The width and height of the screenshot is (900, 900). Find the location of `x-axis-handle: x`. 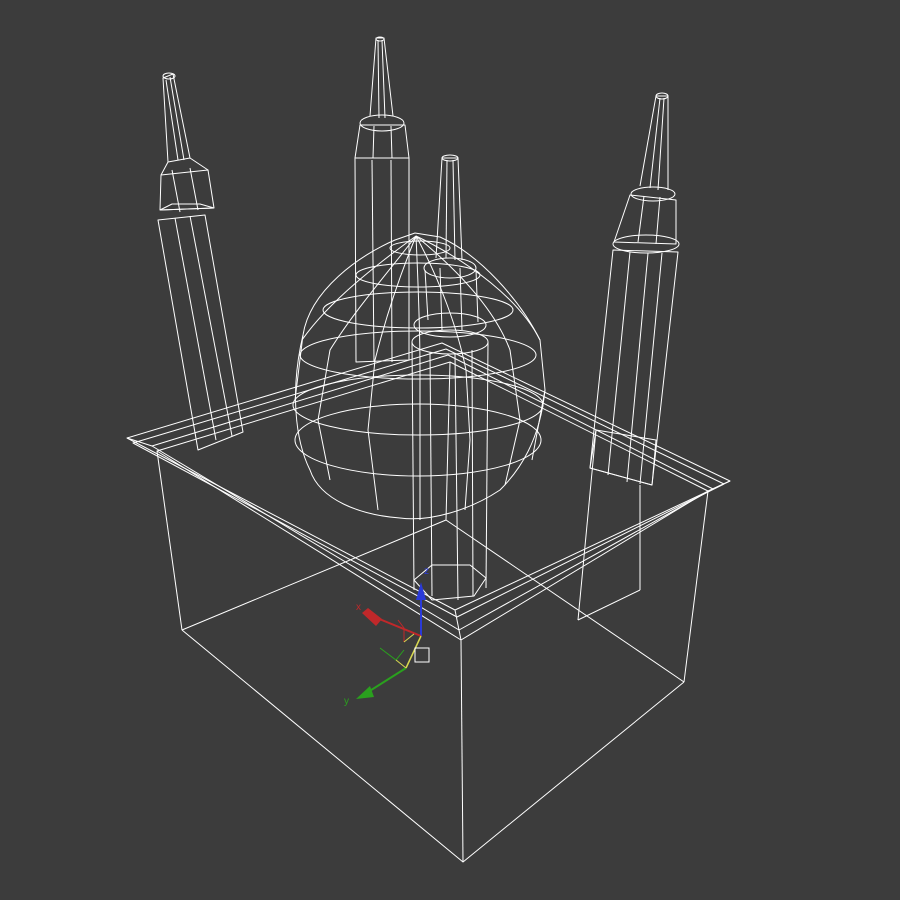

x-axis-handle: x is located at coordinates (389, 619).